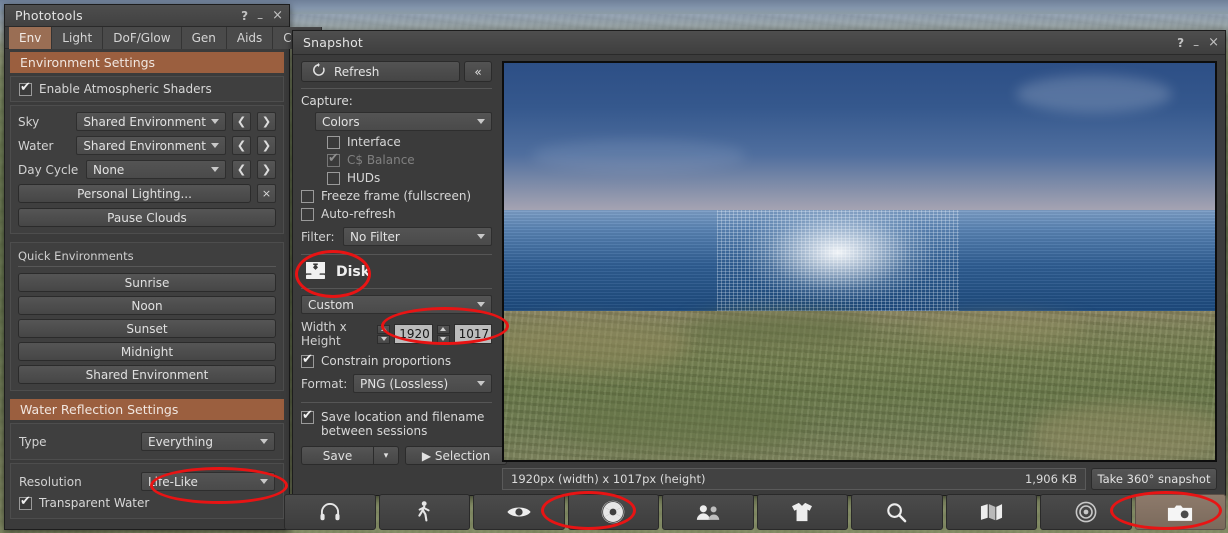  I want to click on sky-label: Sky, so click(29, 121).